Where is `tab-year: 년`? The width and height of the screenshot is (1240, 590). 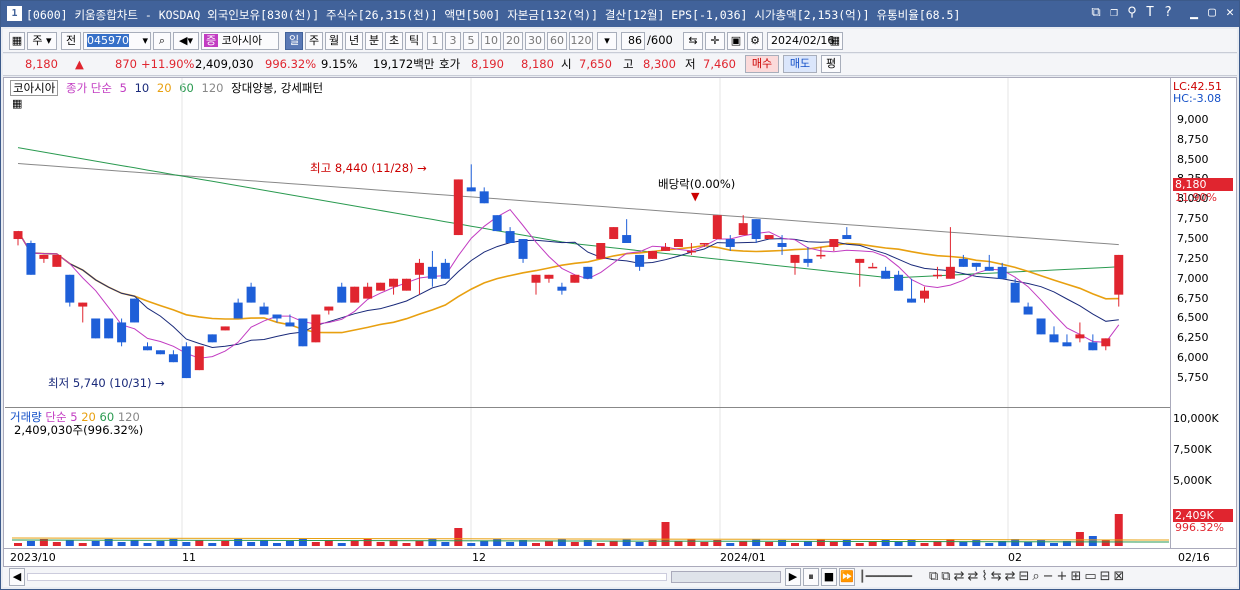
tab-year: 년 is located at coordinates (354, 41).